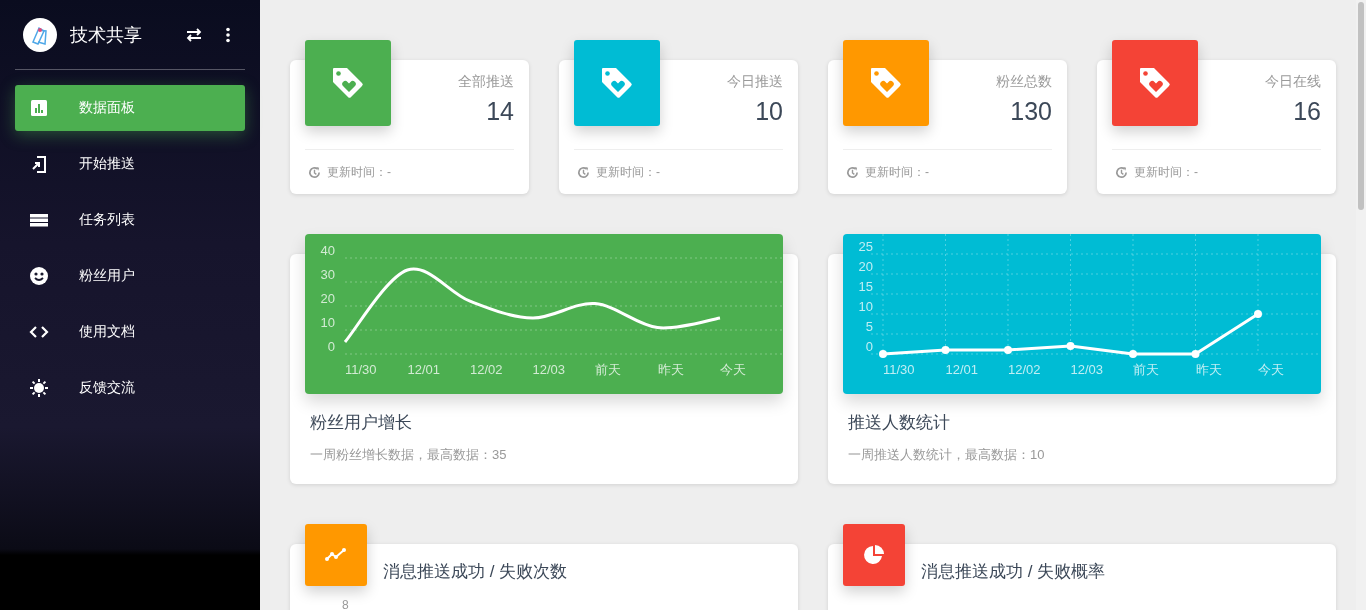 Image resolution: width=1366 pixels, height=610 pixels. What do you see at coordinates (874, 555) in the screenshot?
I see `pie-chart-icon` at bounding box center [874, 555].